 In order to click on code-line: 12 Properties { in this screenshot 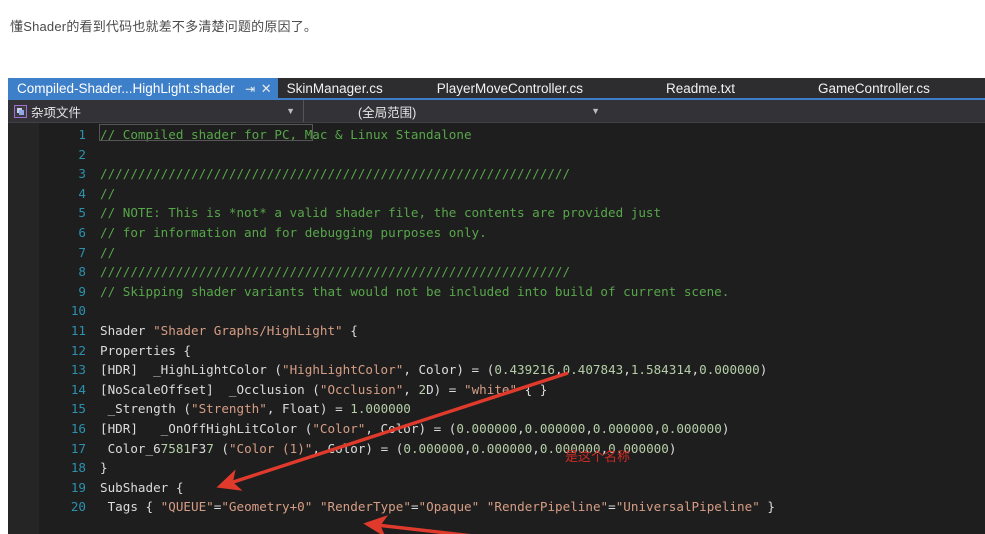, I will do `click(496, 351)`.